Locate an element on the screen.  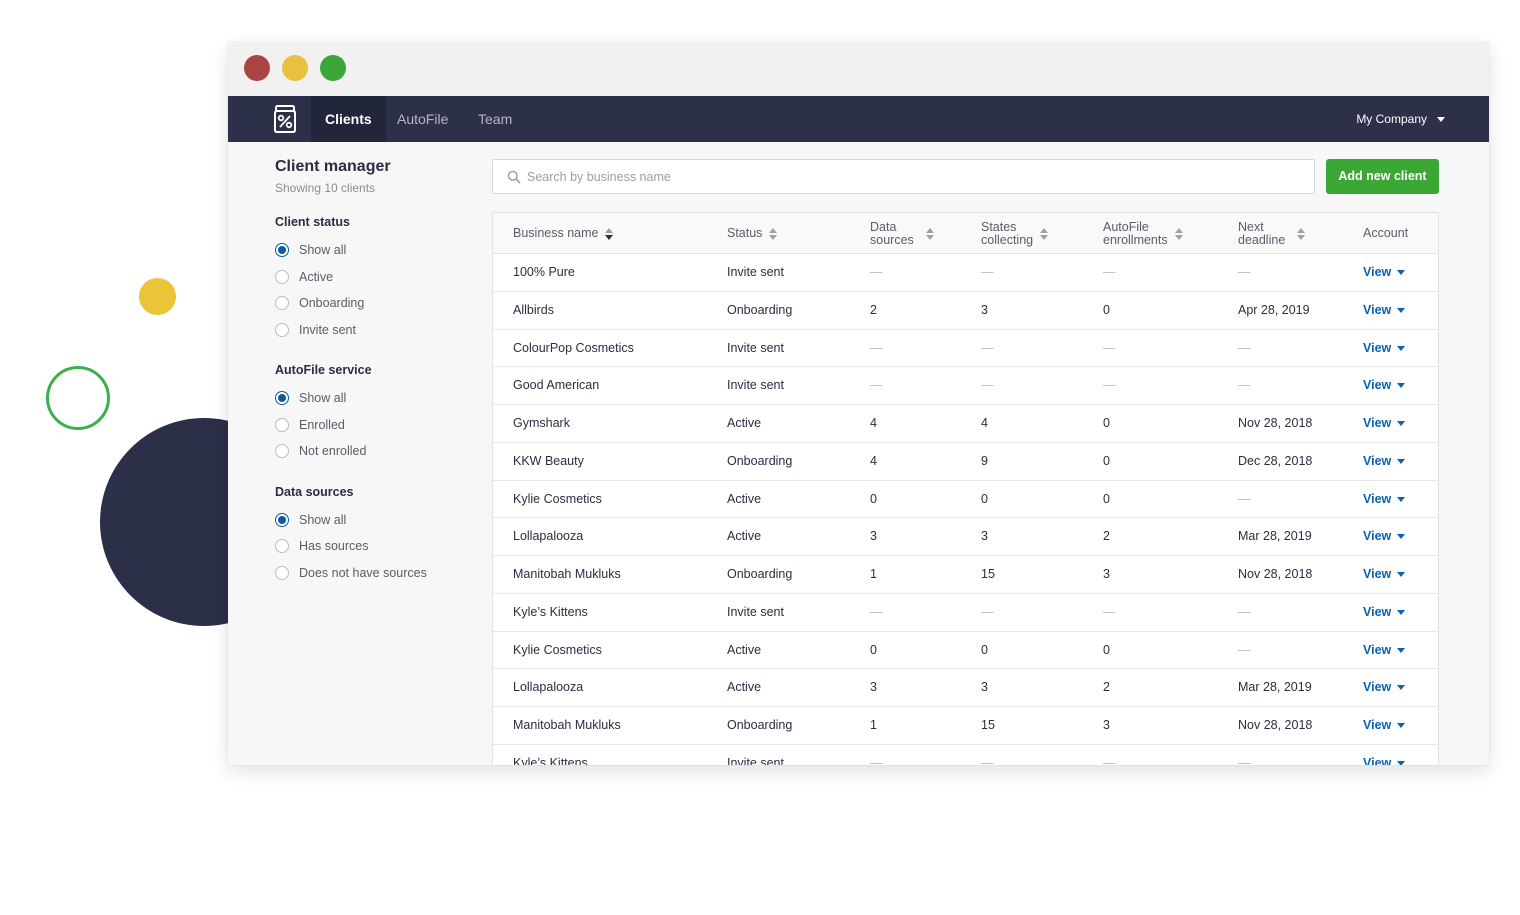
filter-option: Invite sent is located at coordinates (375, 330).